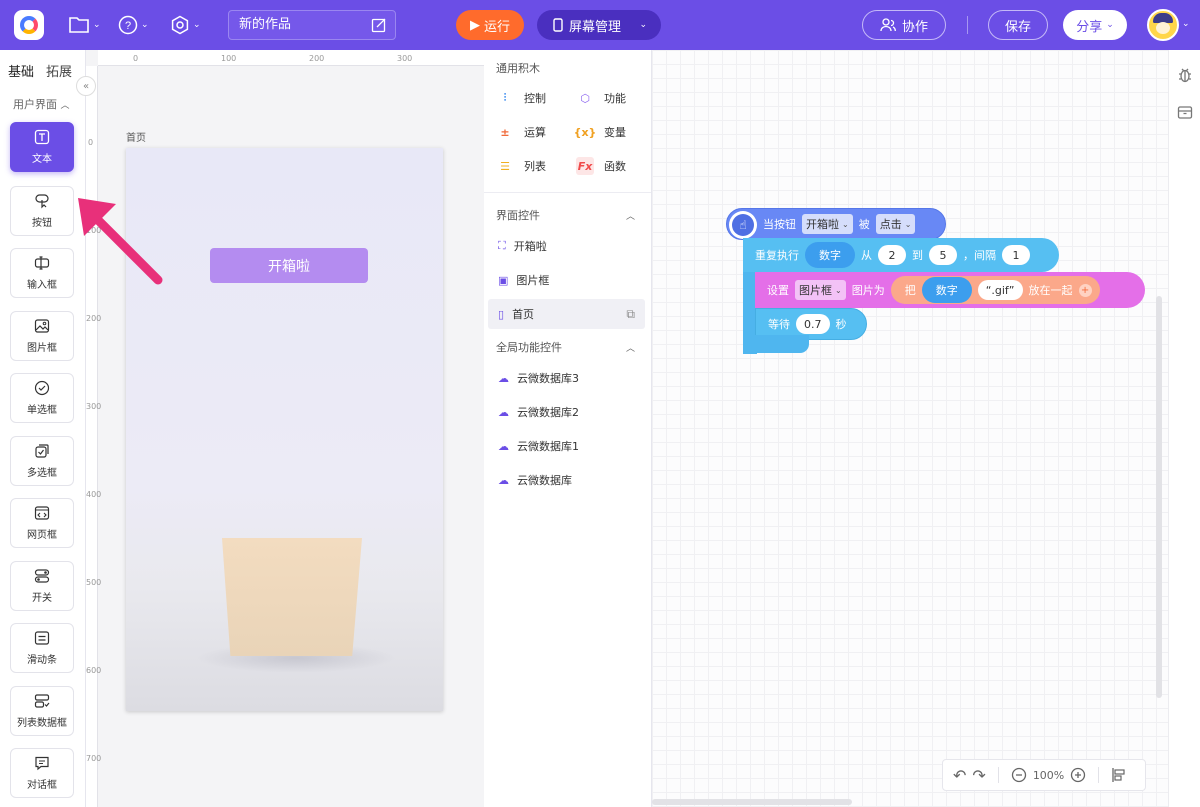 Image resolution: width=1200 pixels, height=807 pixels. I want to click on component-button: 按钮, so click(42, 211).